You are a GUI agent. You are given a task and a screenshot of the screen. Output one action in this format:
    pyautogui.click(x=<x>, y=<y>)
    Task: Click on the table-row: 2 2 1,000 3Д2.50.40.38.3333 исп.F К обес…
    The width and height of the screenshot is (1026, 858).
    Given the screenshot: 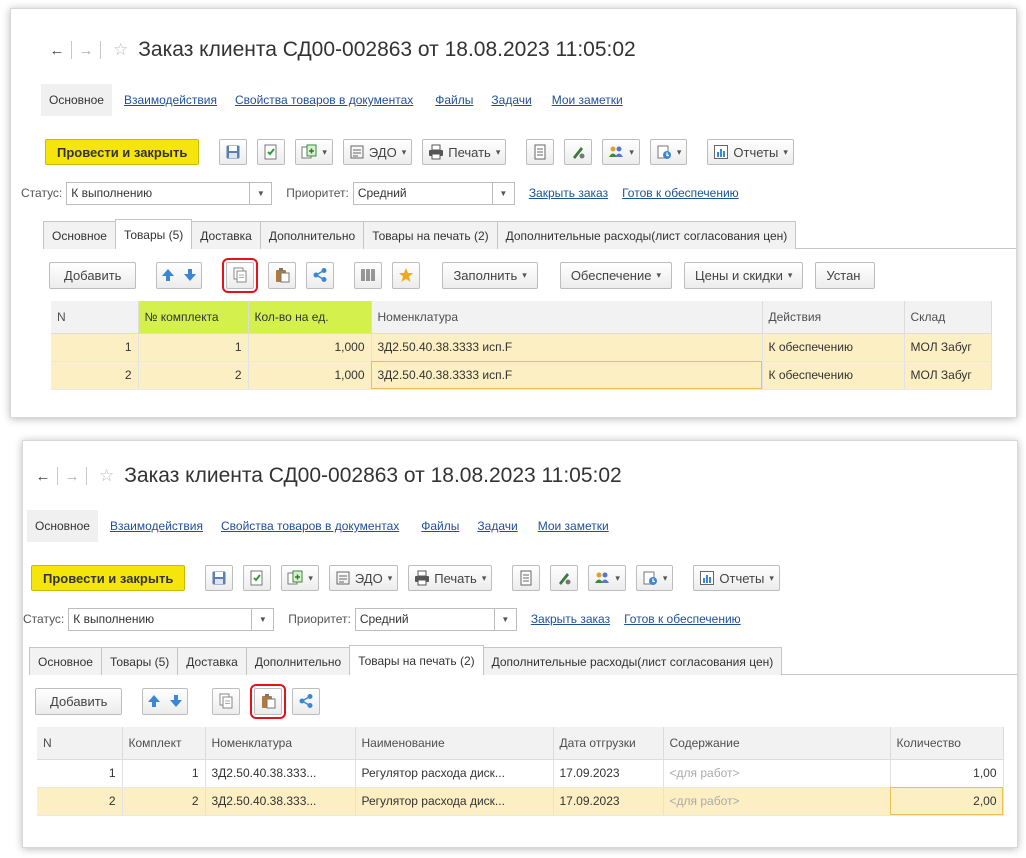 What is the action you would take?
    pyautogui.click(x=521, y=375)
    